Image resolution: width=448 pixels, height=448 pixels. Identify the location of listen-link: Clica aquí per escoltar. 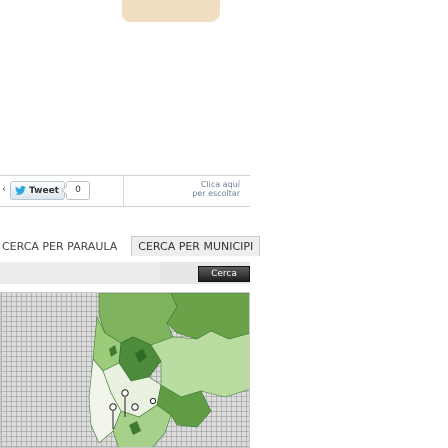
(185, 189).